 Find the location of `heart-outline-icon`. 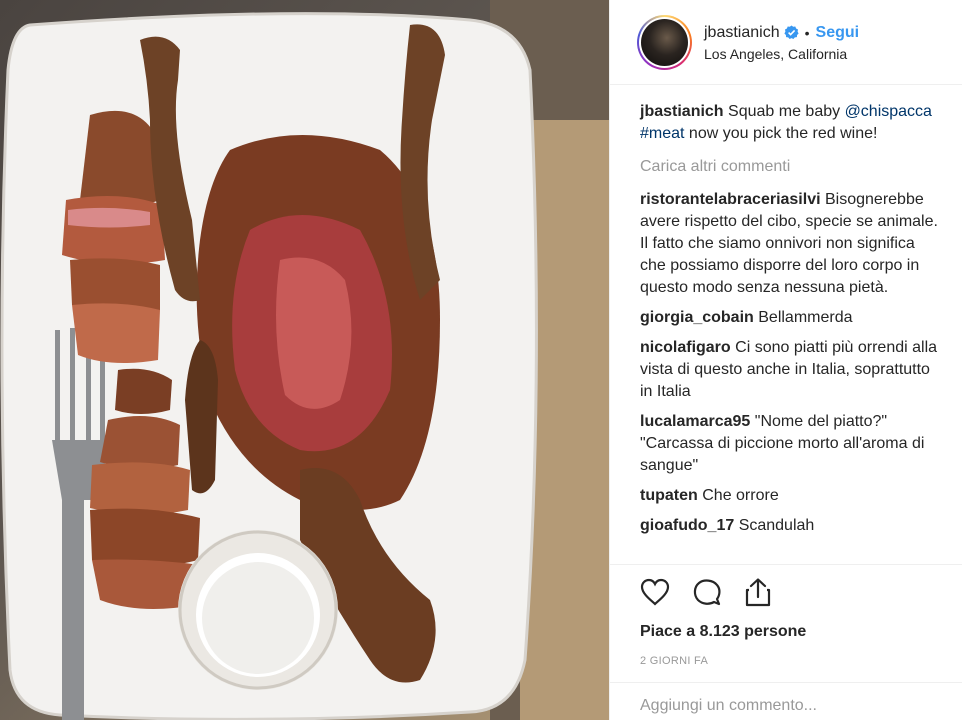

heart-outline-icon is located at coordinates (655, 592).